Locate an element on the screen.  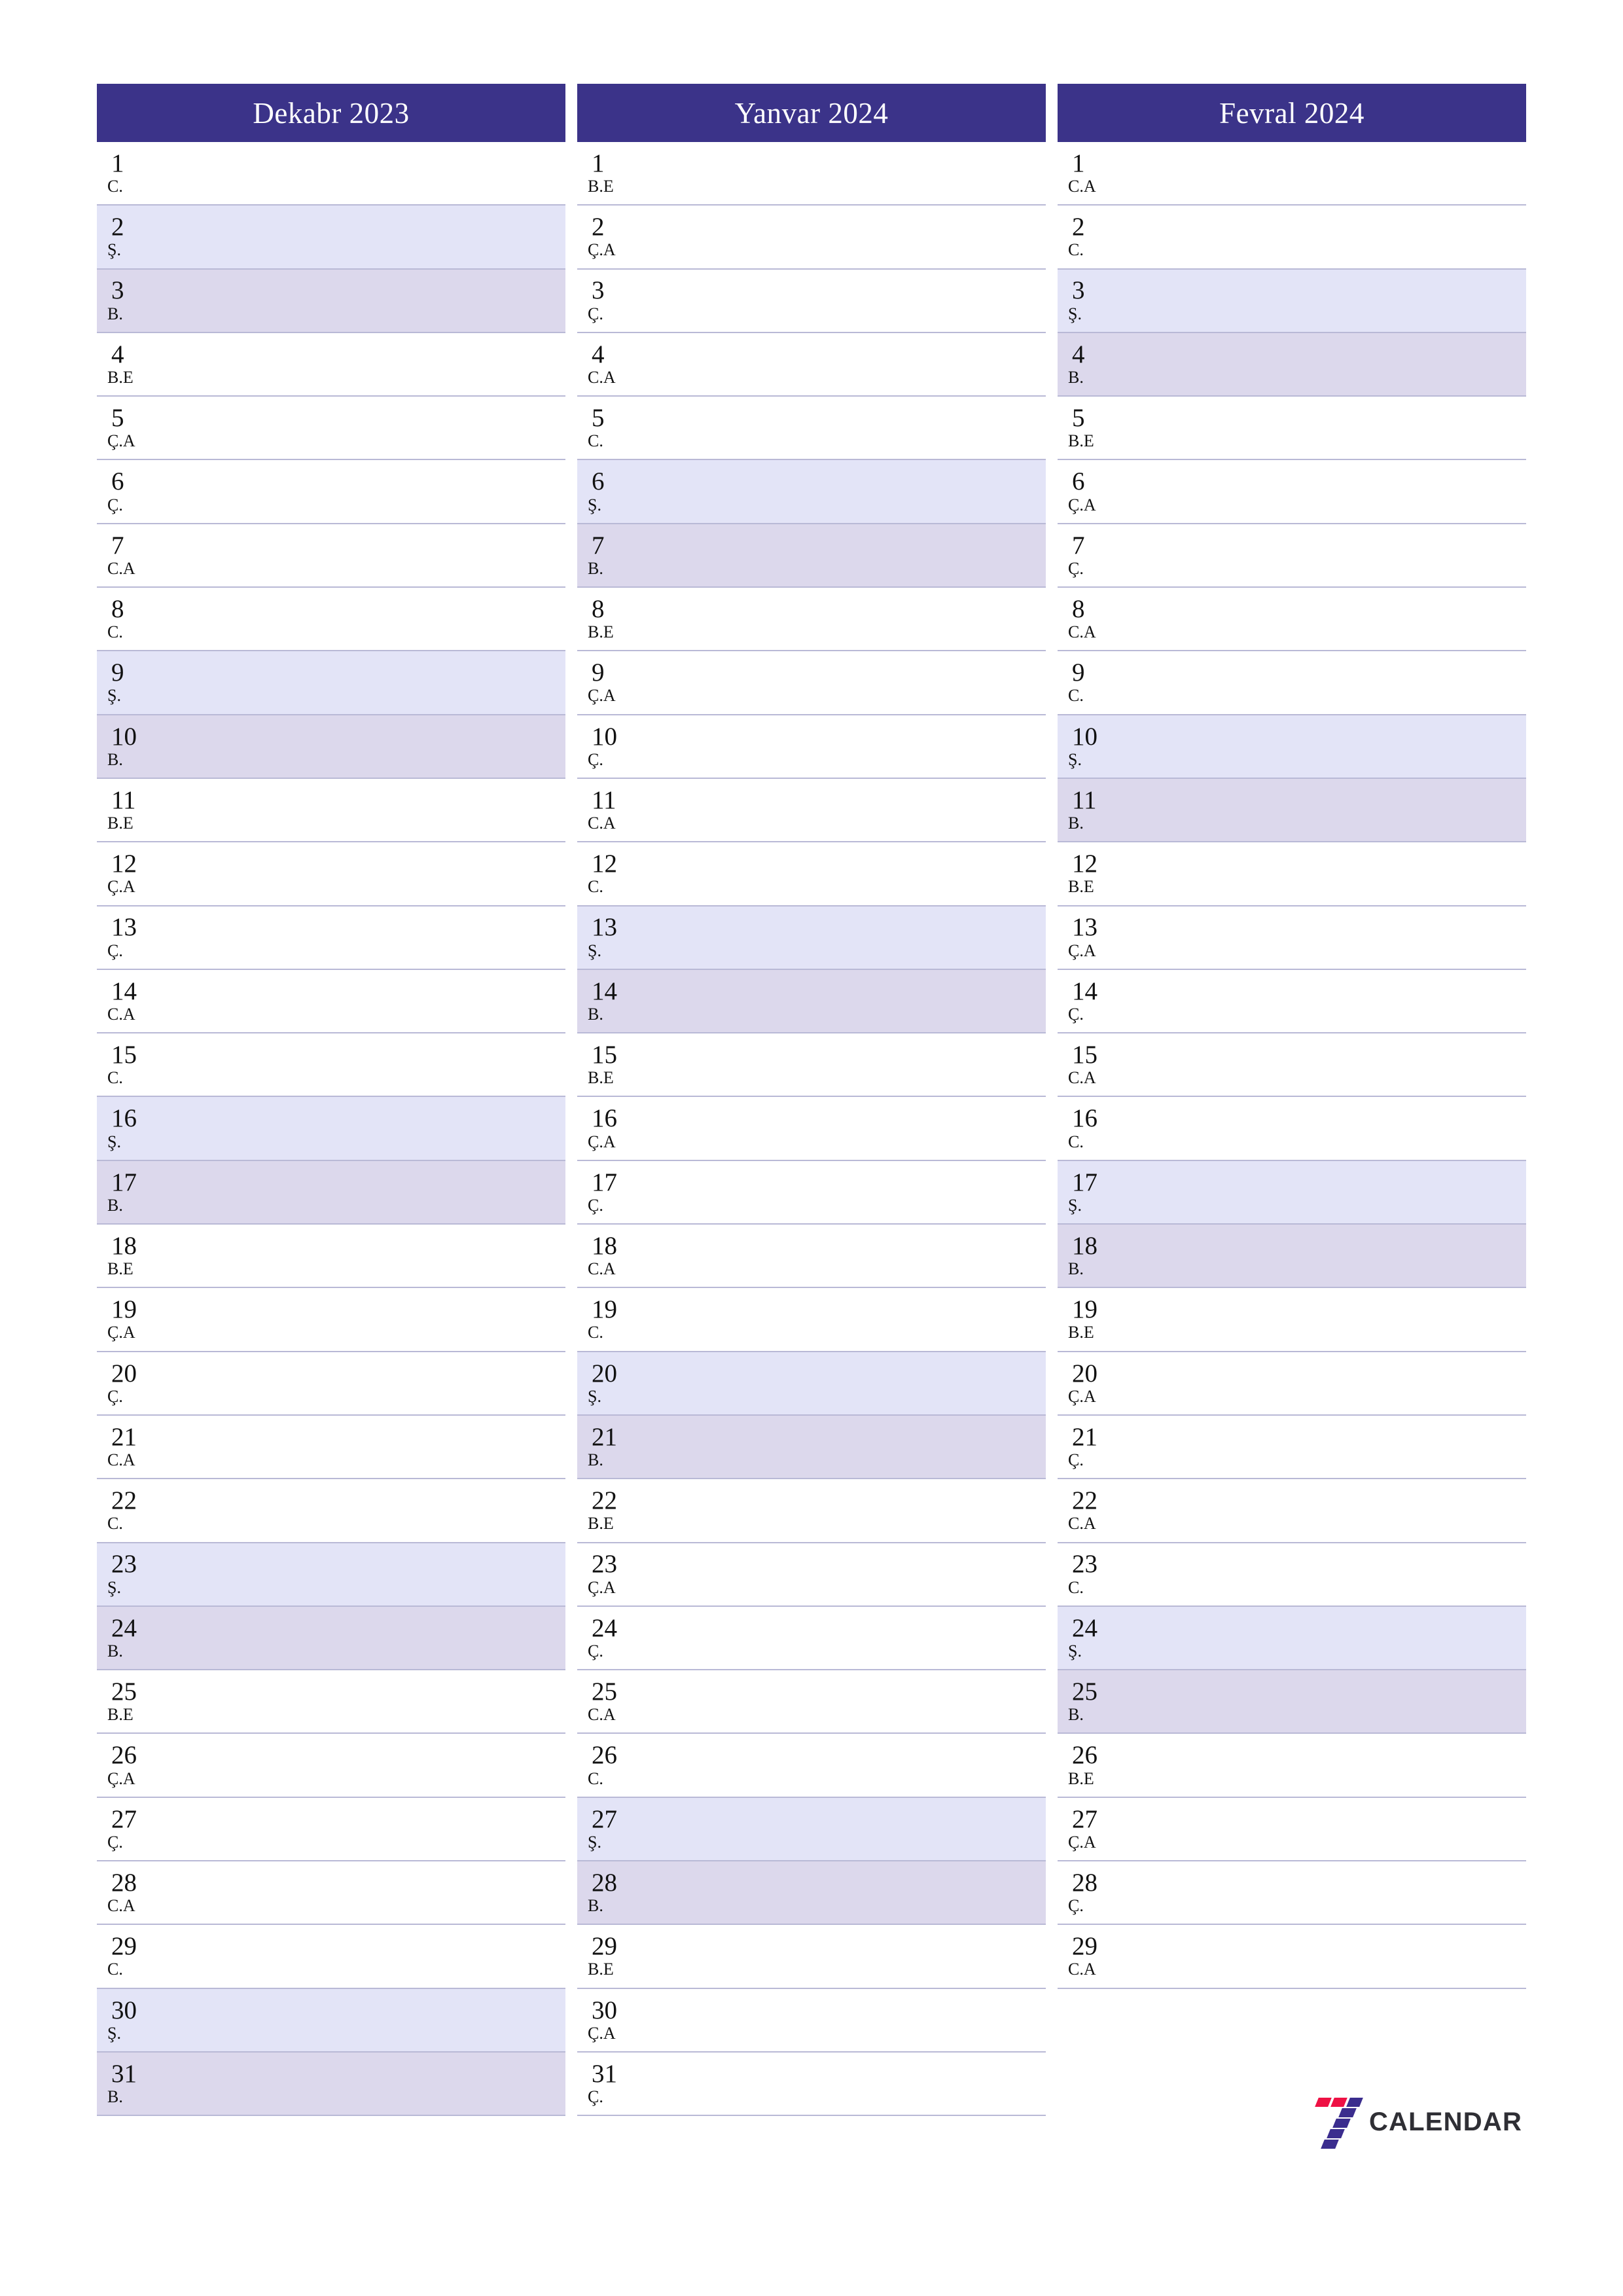
day-row: 8 C. is located at coordinates (331, 620).